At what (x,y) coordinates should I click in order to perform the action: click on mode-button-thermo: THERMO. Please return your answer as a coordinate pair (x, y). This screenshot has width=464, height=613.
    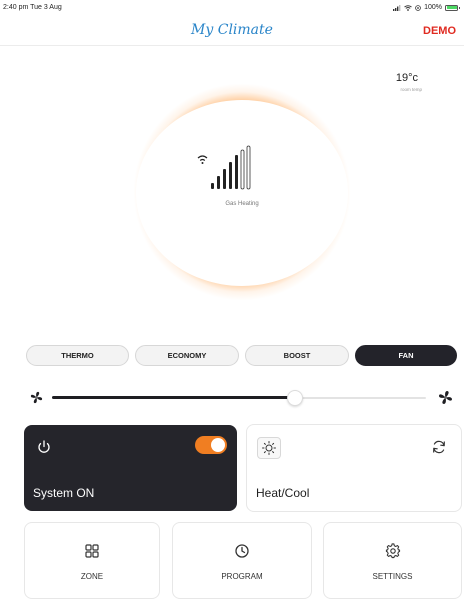
    Looking at the image, I should click on (77, 355).